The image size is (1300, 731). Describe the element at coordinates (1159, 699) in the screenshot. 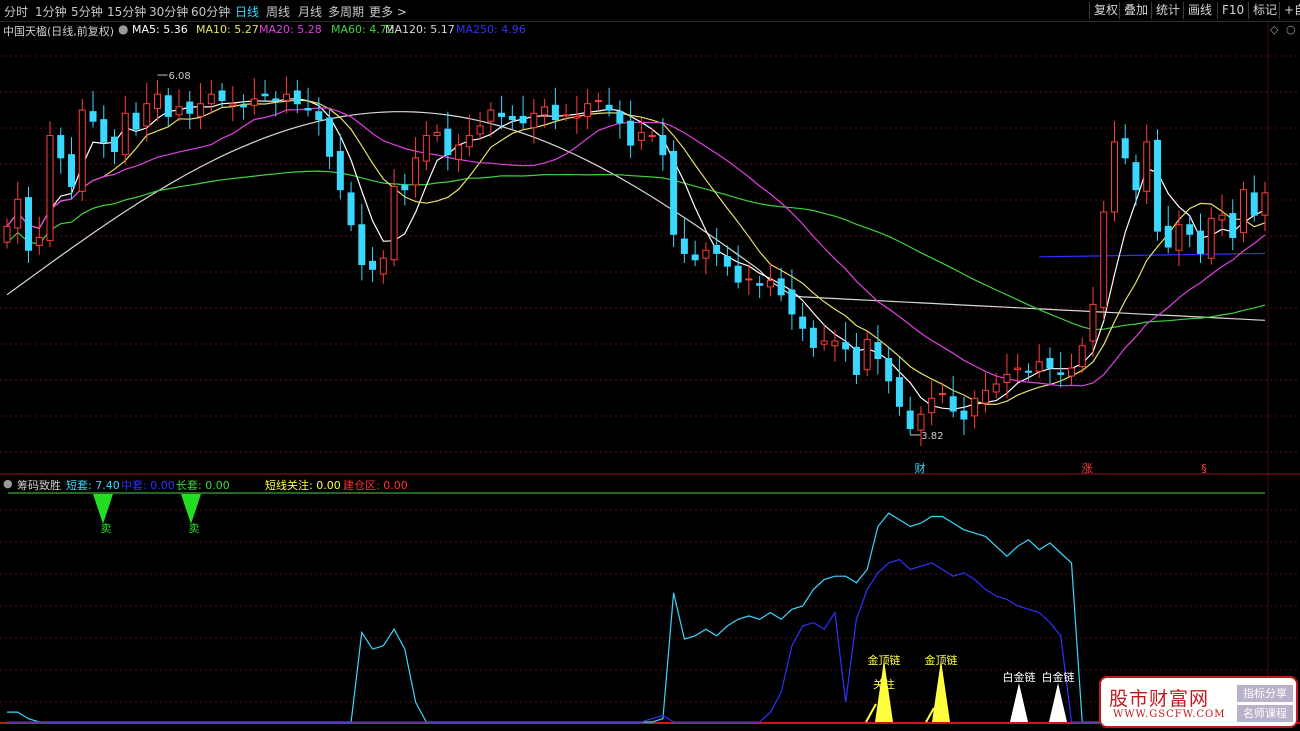

I see `watermark-site-name: 股市财富网` at that location.